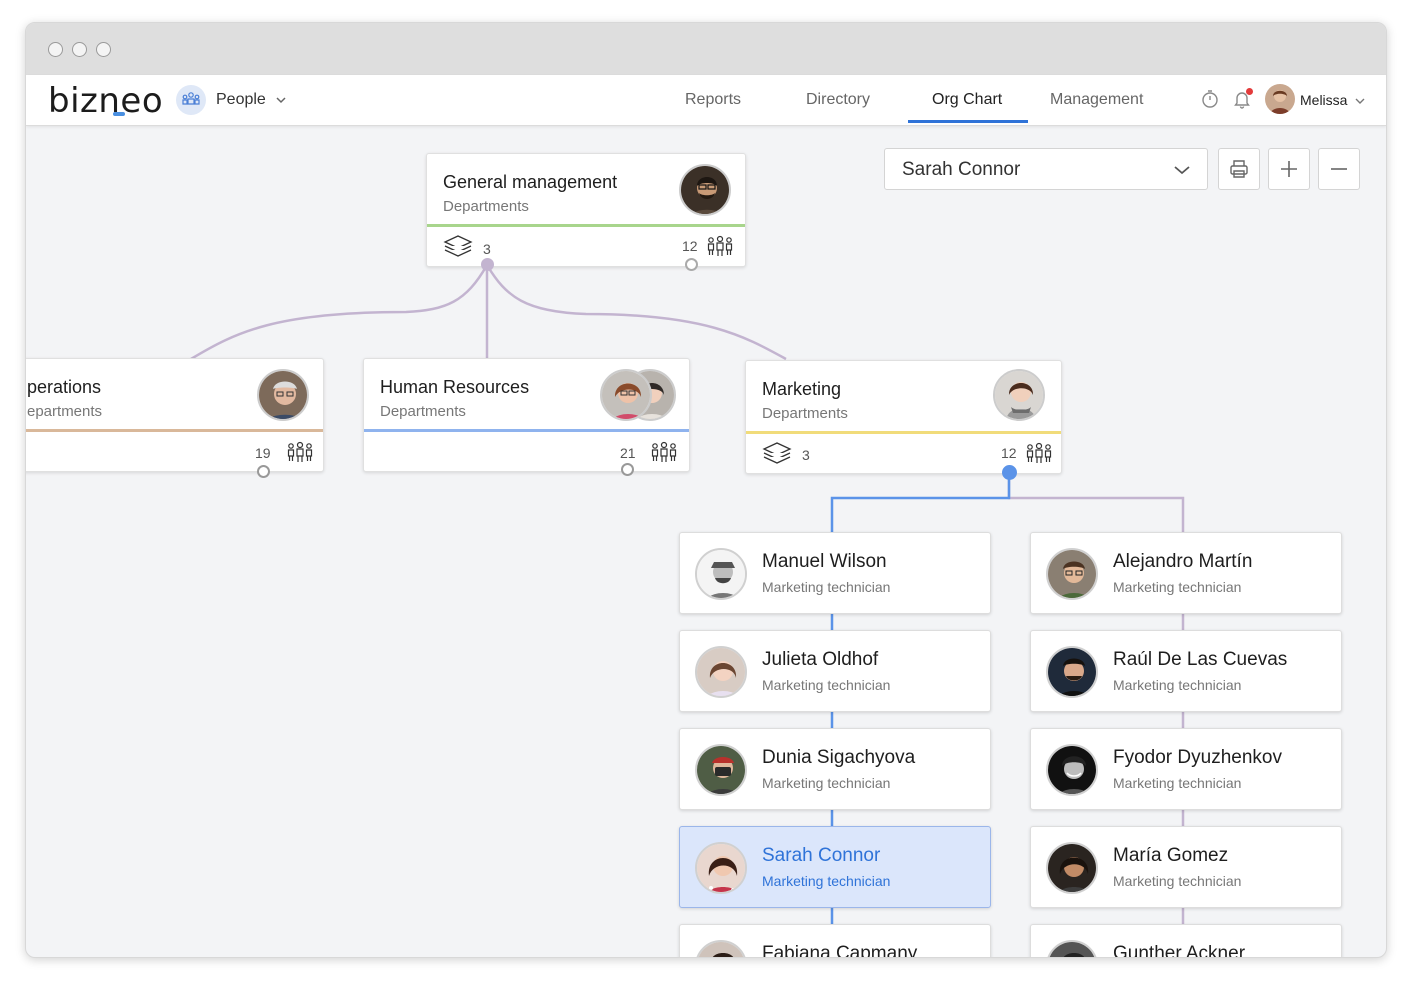 The width and height of the screenshot is (1412, 984). Describe the element at coordinates (824, 561) in the screenshot. I see `person-name: Manuel Wilson` at that location.